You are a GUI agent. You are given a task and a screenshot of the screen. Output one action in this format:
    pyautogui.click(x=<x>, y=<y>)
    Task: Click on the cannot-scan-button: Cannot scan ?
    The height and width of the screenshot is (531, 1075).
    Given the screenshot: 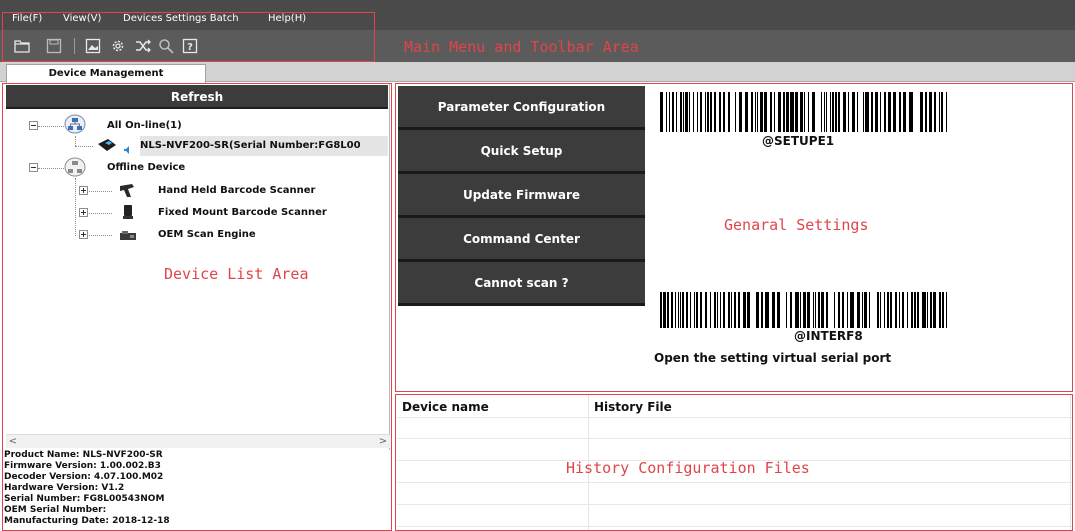 What is the action you would take?
    pyautogui.click(x=521, y=284)
    